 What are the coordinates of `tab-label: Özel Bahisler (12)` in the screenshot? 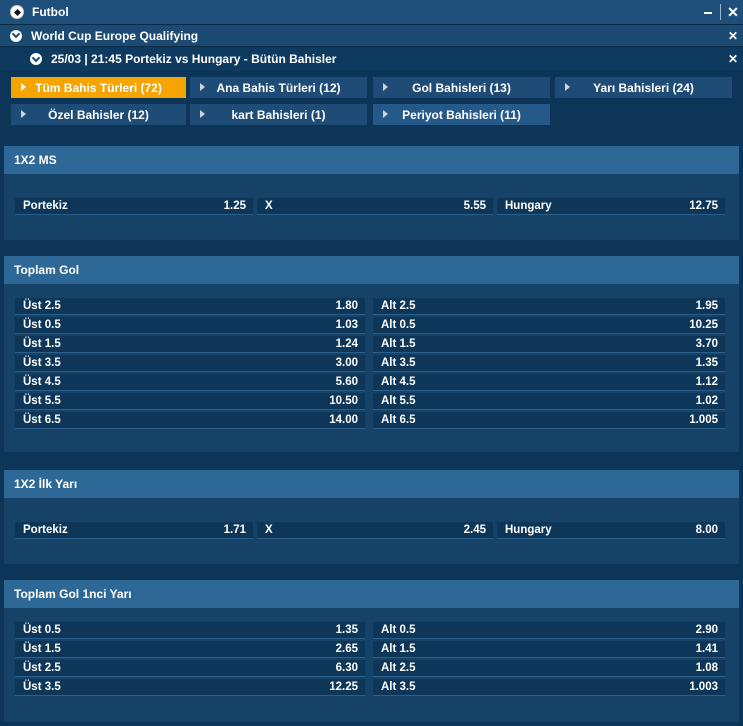 It's located at (98, 114).